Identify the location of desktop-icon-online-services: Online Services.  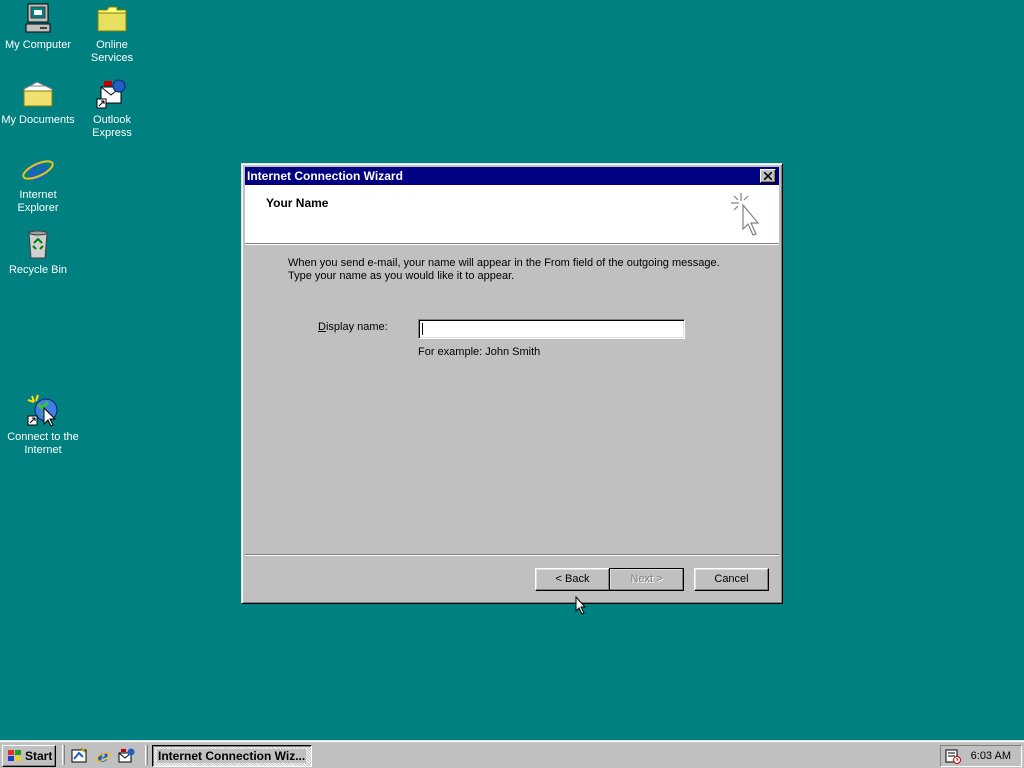
(112, 33).